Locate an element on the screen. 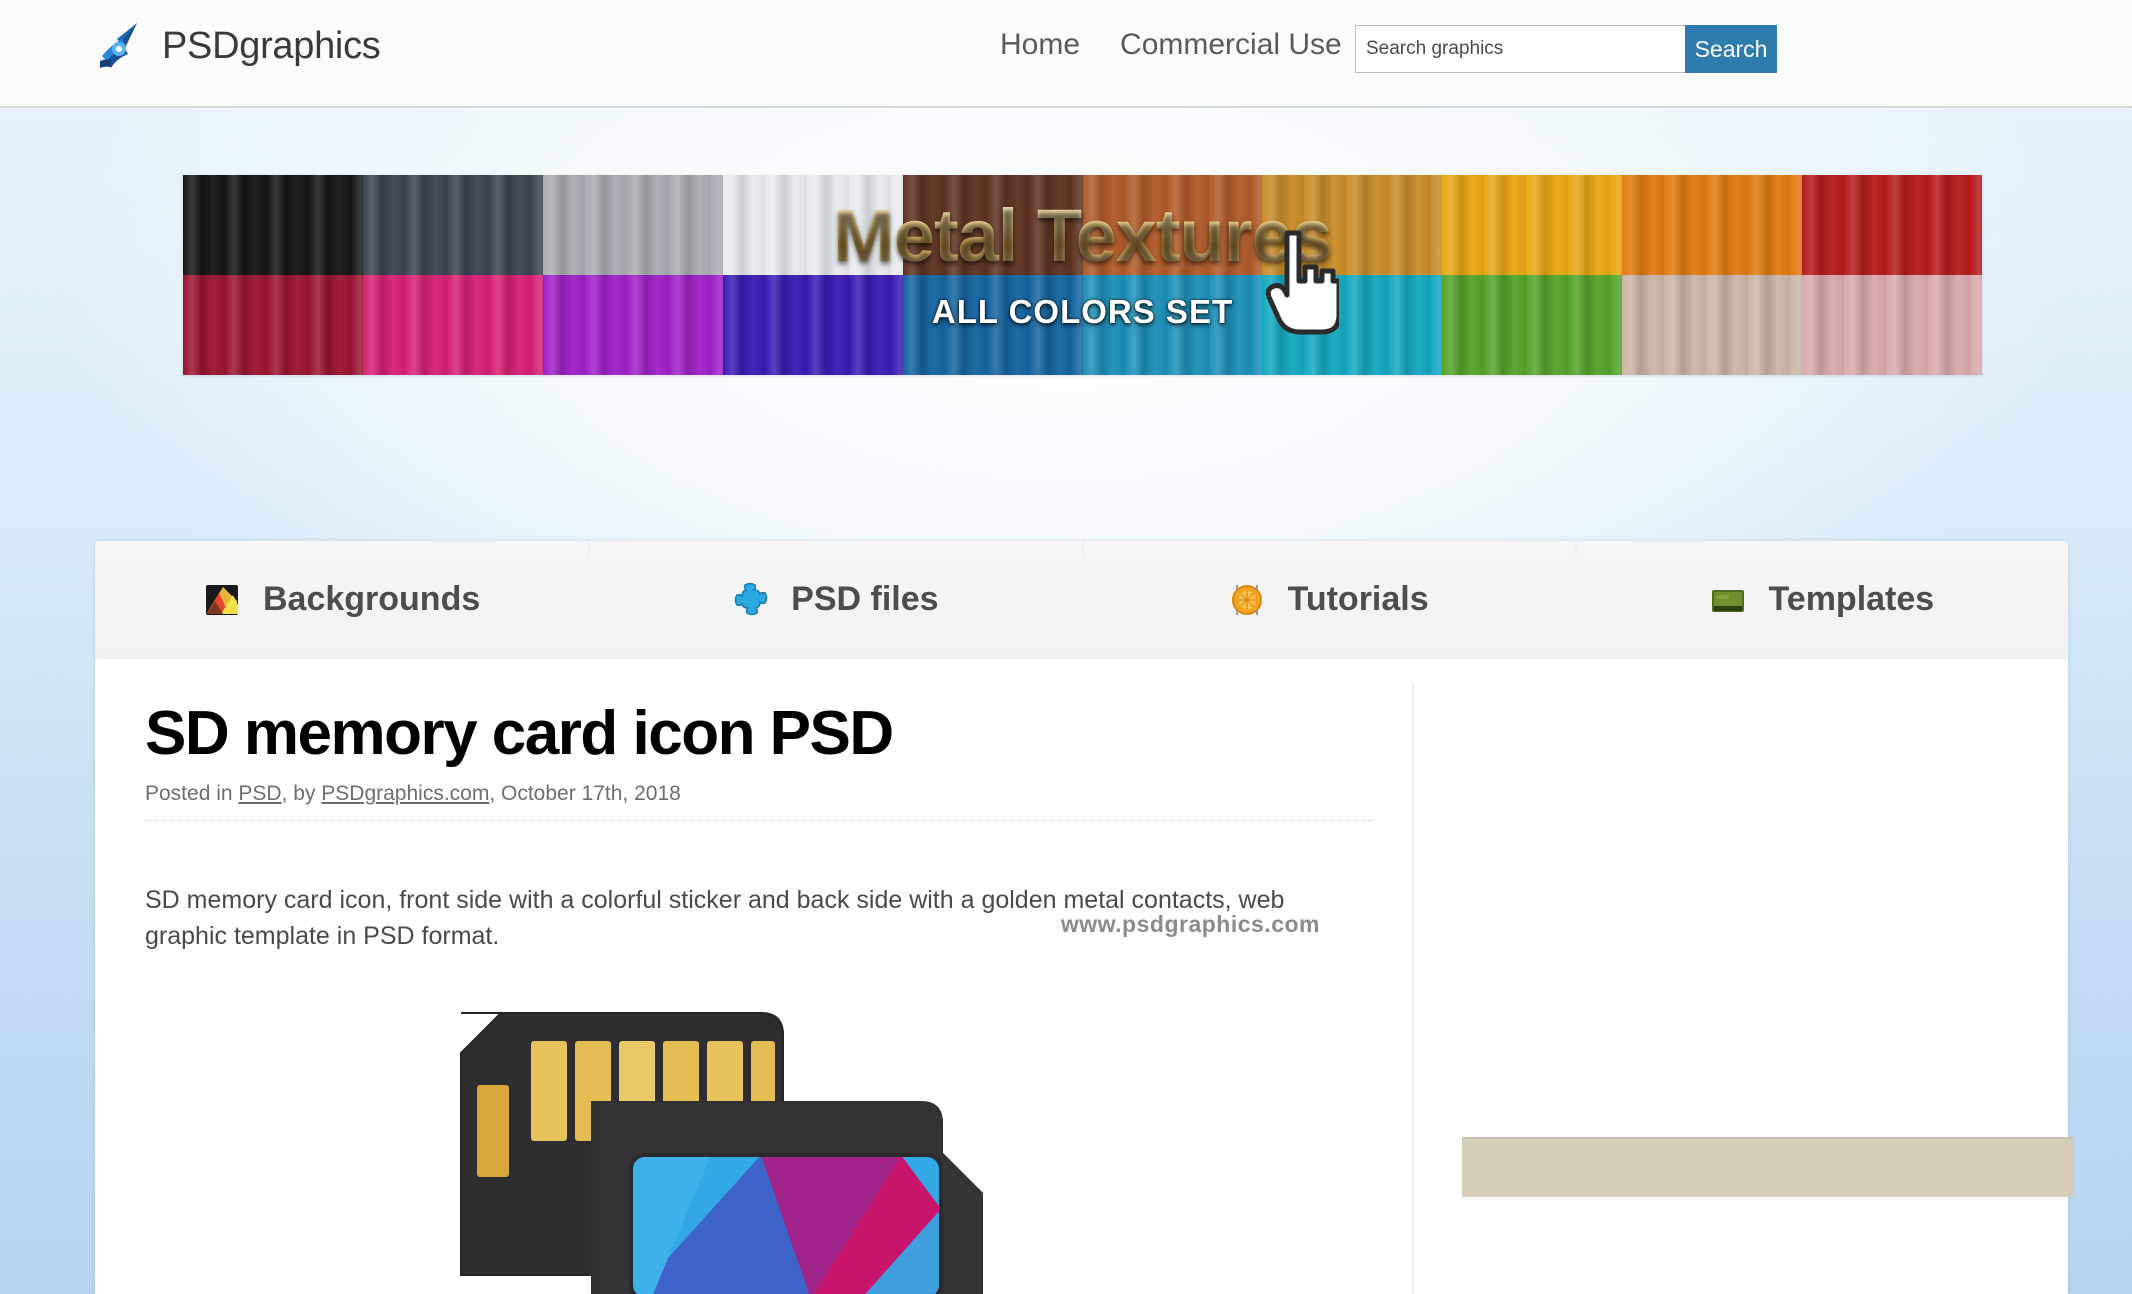 Image resolution: width=2132 pixels, height=1294 pixels. banner-subtitle: ALL COLORS SET is located at coordinates (1082, 311).